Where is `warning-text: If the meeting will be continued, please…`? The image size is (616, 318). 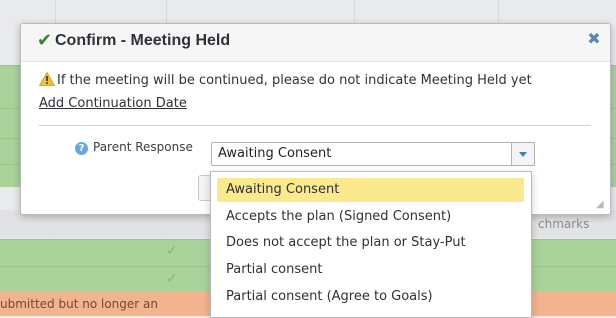
warning-text: If the meeting will be continued, please… is located at coordinates (294, 80).